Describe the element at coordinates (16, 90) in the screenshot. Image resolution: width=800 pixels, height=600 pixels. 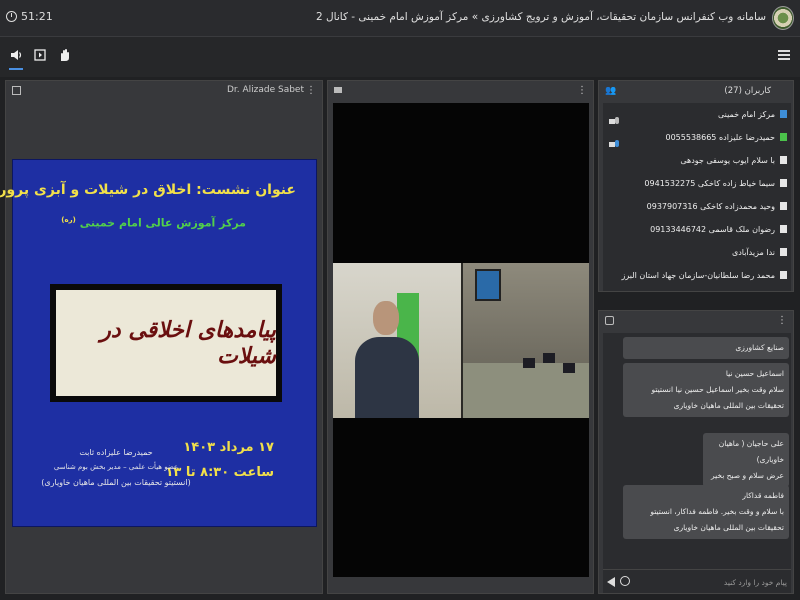
I see `presentation-icon` at that location.